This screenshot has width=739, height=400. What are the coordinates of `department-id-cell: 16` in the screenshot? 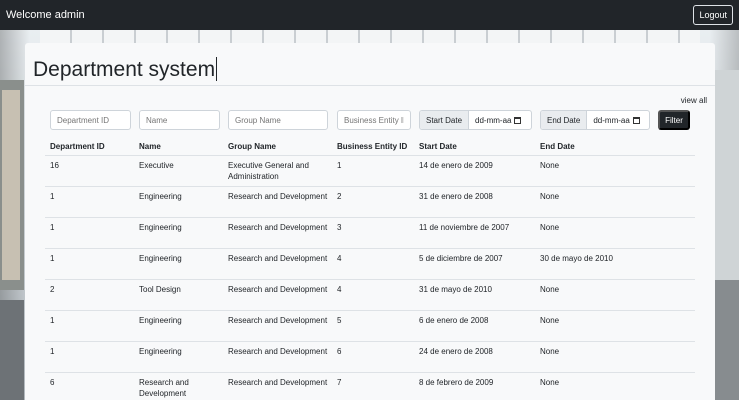 It's located at (54, 165).